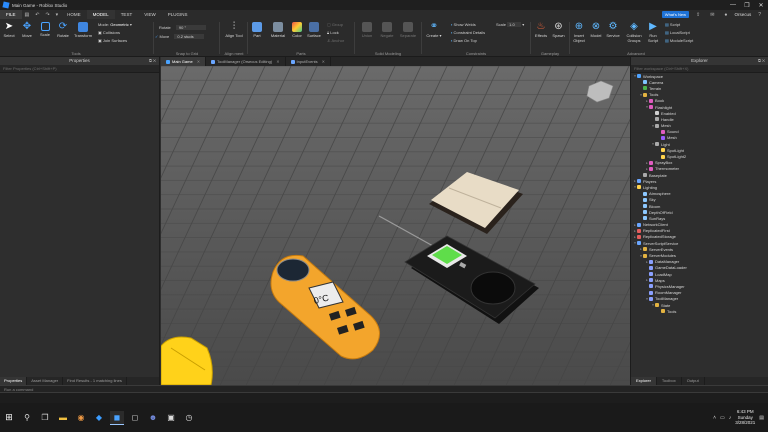 This screenshot has height=432, width=768. I want to click on negate-button: Negate, so click(387, 30).